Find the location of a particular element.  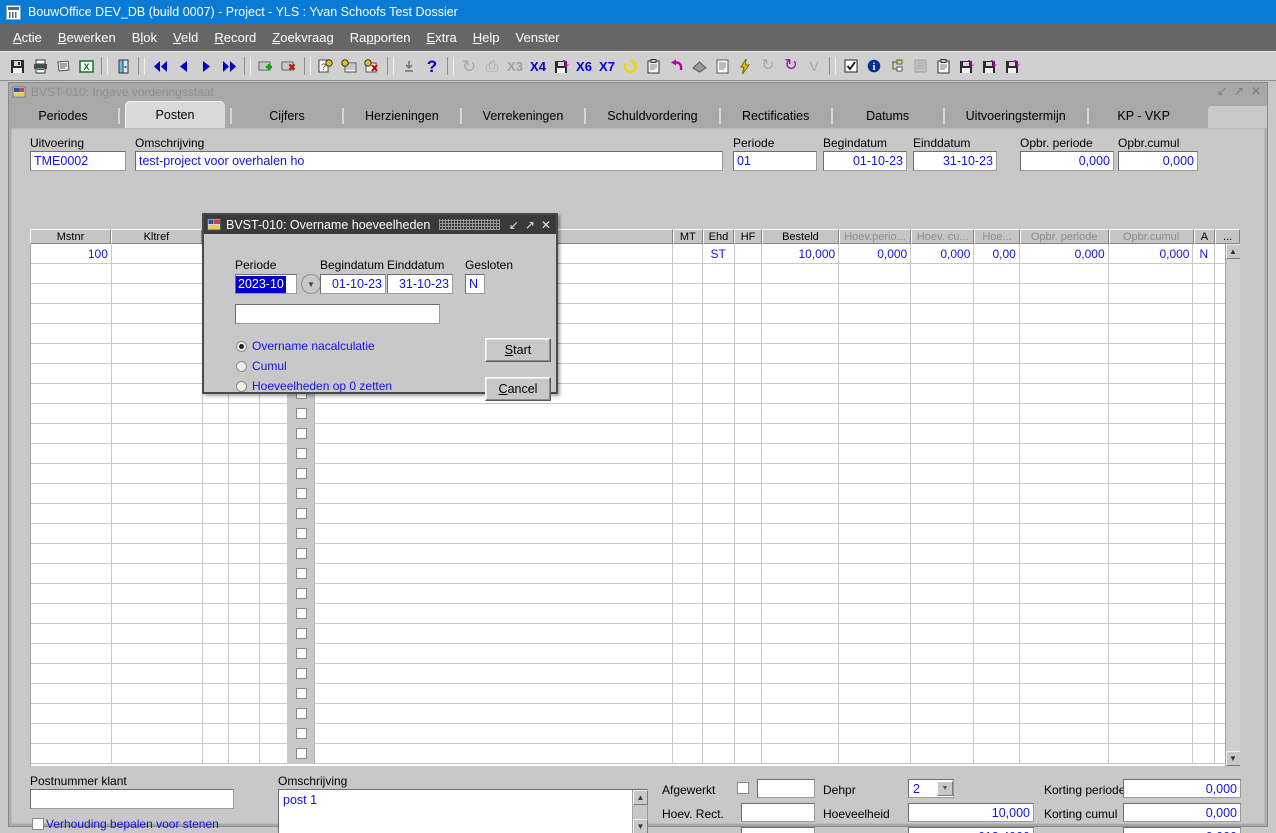

first-record-icon is located at coordinates (160, 66).